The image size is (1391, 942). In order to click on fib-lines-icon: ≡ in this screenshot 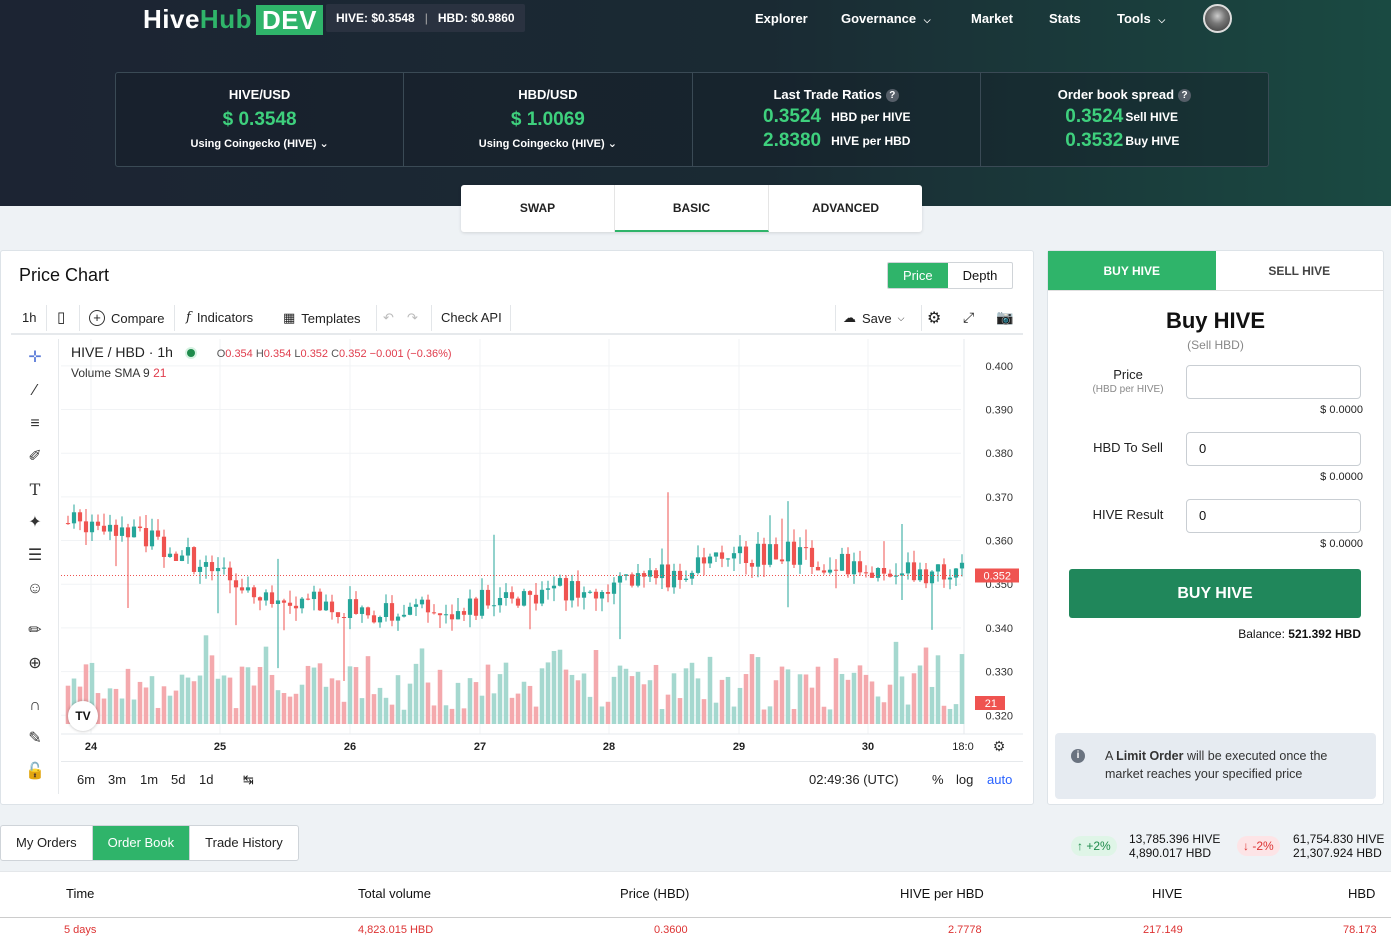, I will do `click(35, 424)`.